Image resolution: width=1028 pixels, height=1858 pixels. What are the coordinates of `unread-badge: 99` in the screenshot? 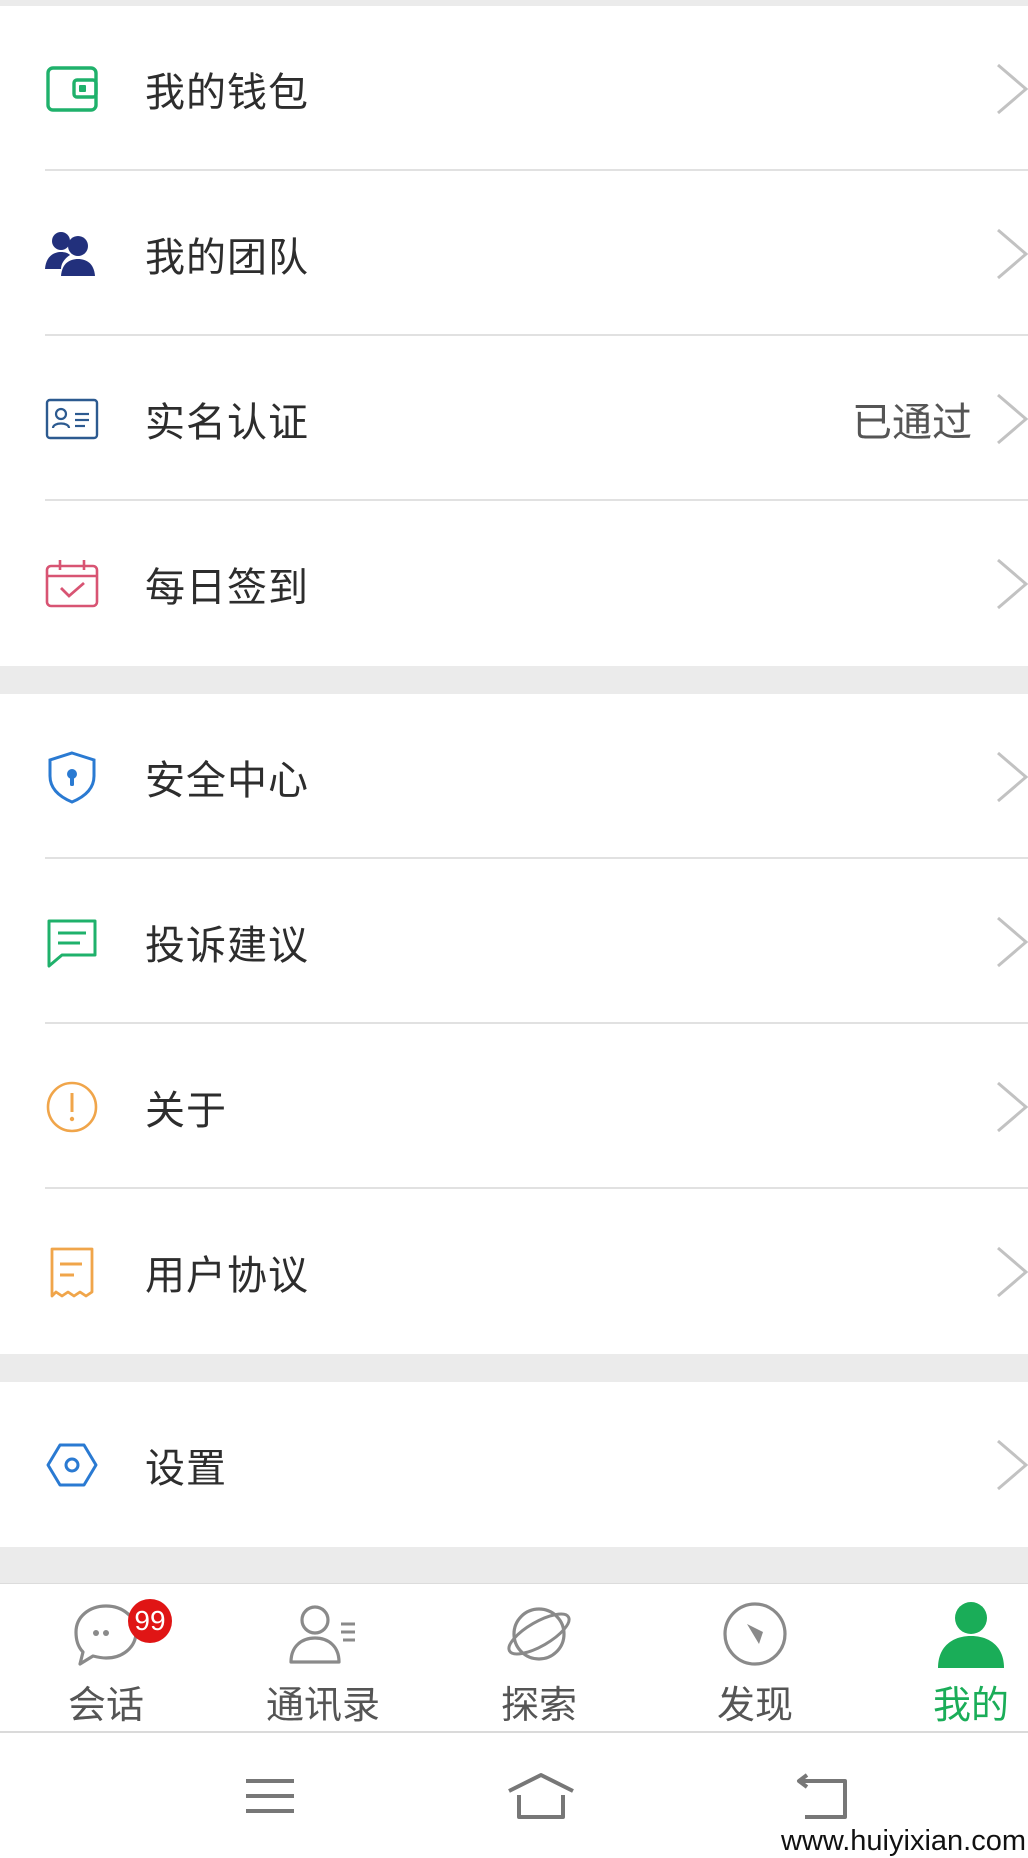 It's located at (150, 1621).